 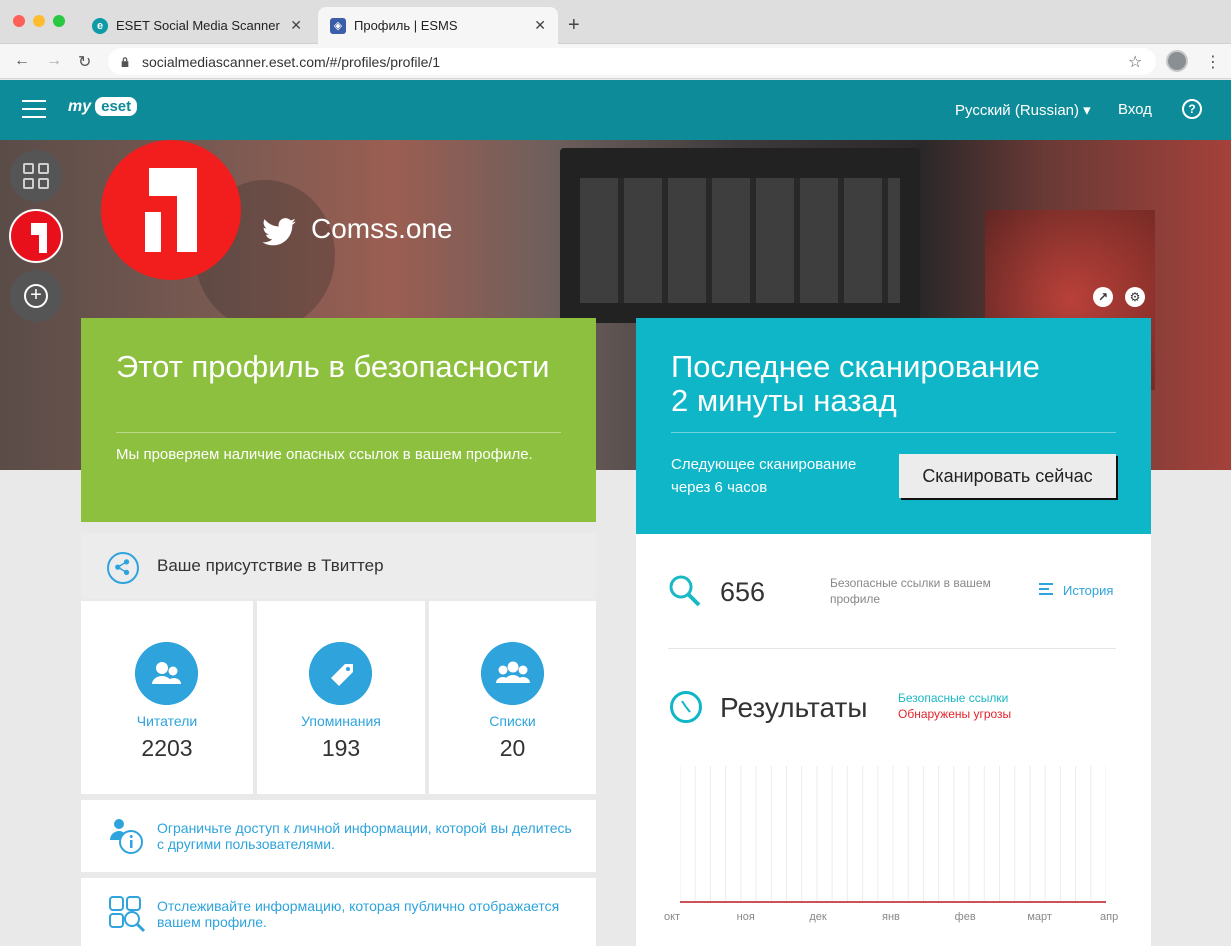 What do you see at coordinates (512, 748) in the screenshot?
I see `stat-value: 20` at bounding box center [512, 748].